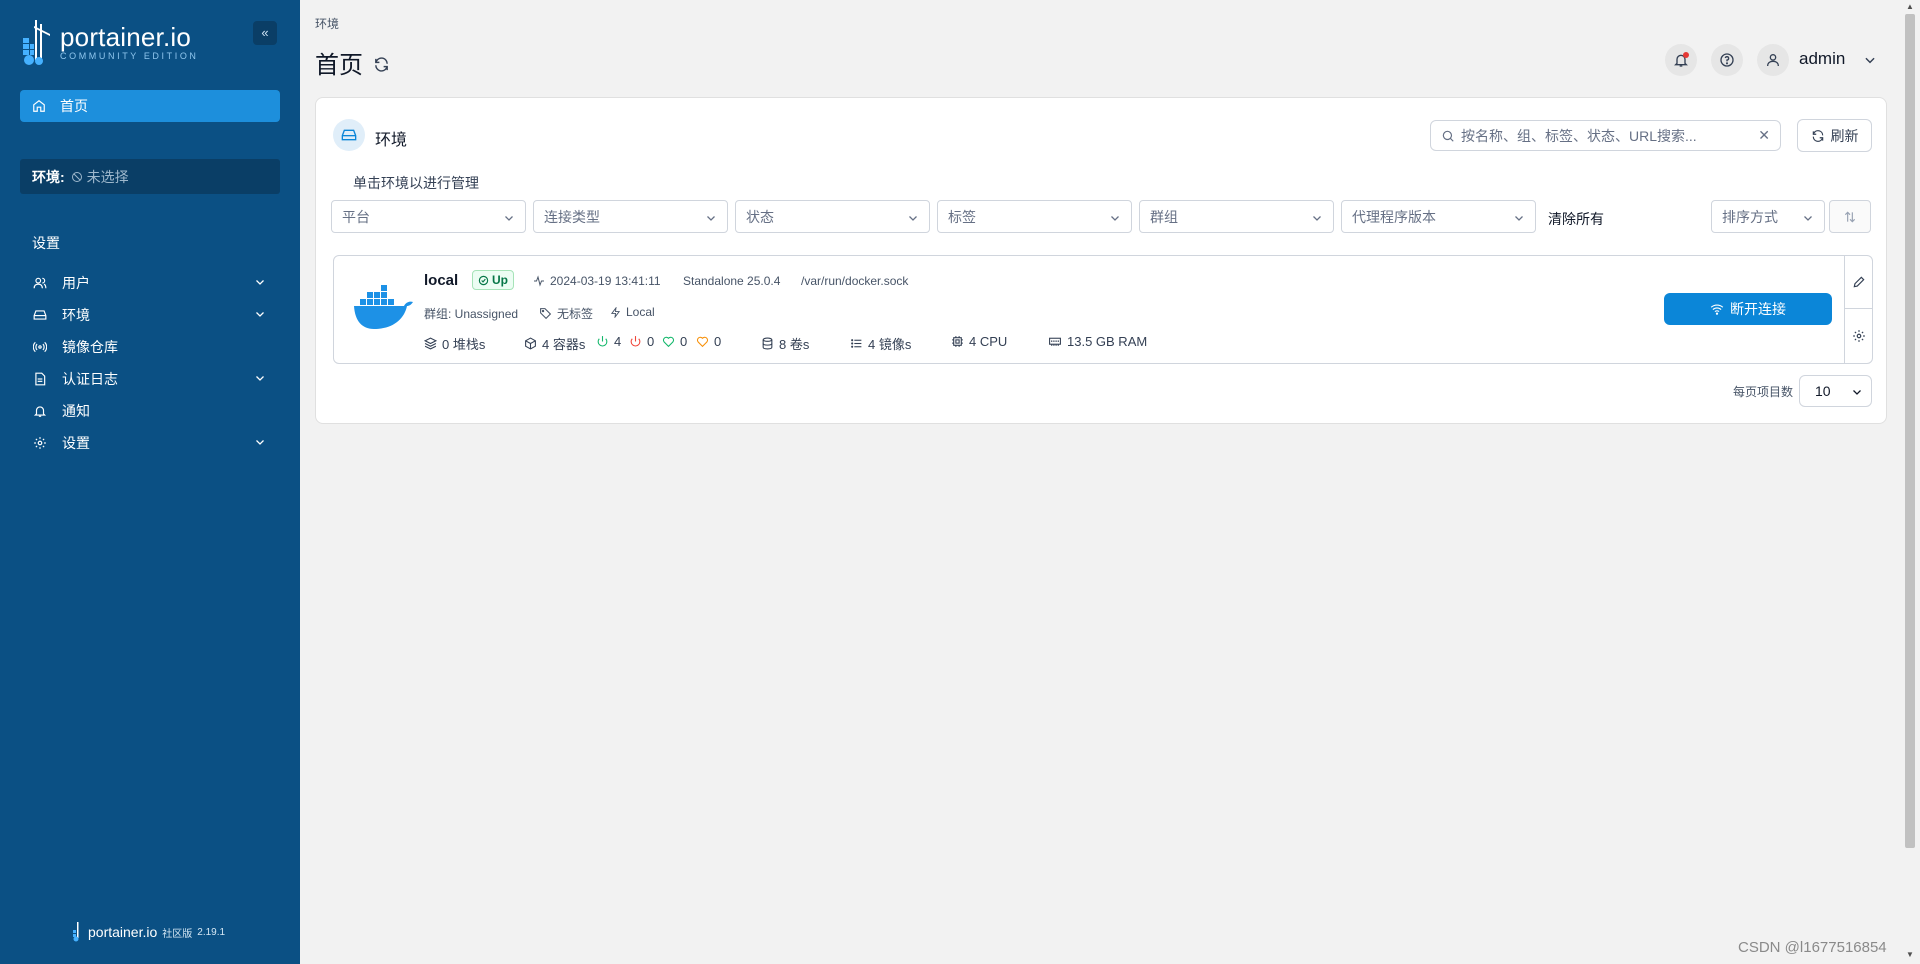 This screenshot has height=964, width=1920. What do you see at coordinates (1438, 216) in the screenshot?
I see `filter-agent-version: 代理程序版本` at bounding box center [1438, 216].